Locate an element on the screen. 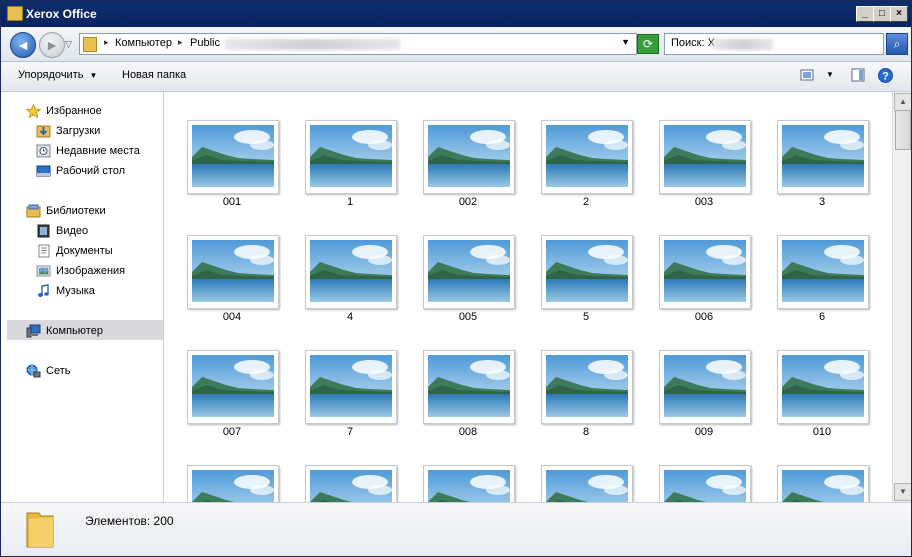  nav-libraries-label: Библиотеки is located at coordinates (76, 211).